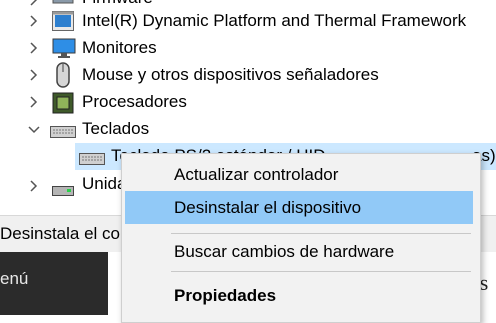 This screenshot has height=323, width=496. I want to click on tree-item-label: Procesadores, so click(134, 102).